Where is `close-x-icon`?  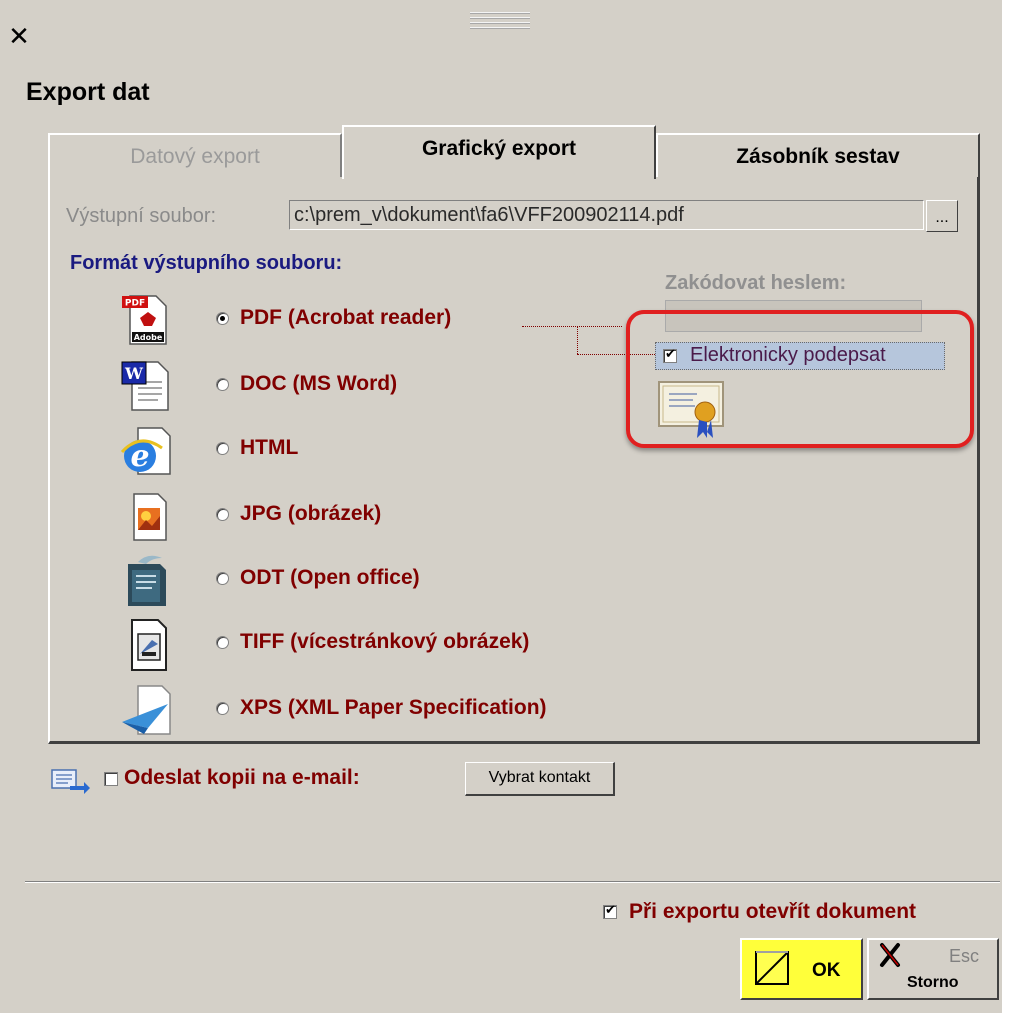
close-x-icon is located at coordinates (890, 955).